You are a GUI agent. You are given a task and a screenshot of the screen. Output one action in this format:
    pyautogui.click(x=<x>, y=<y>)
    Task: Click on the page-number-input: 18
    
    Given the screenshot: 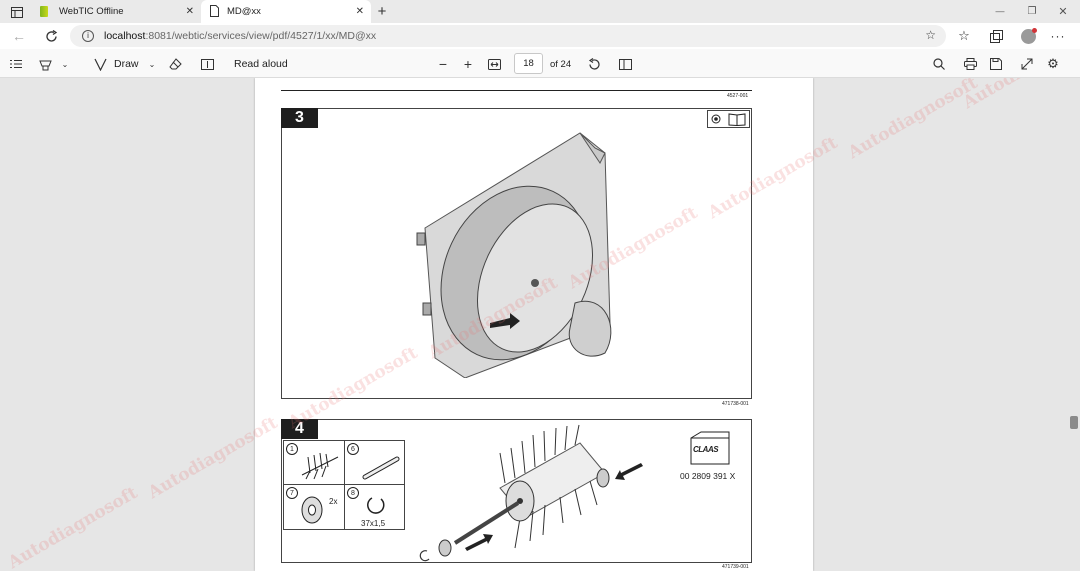 What is the action you would take?
    pyautogui.click(x=528, y=63)
    